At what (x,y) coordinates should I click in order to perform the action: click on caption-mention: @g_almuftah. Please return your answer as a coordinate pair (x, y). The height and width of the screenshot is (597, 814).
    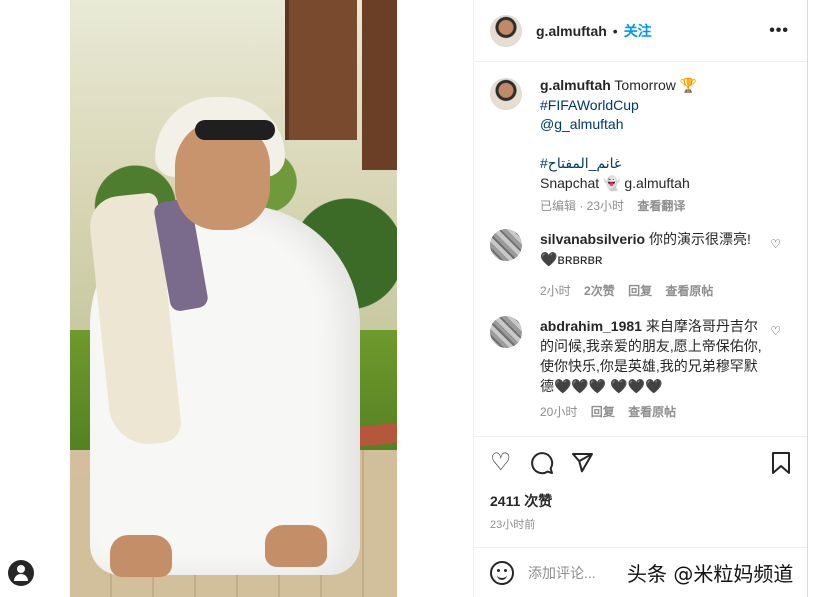
    Looking at the image, I should click on (667, 125).